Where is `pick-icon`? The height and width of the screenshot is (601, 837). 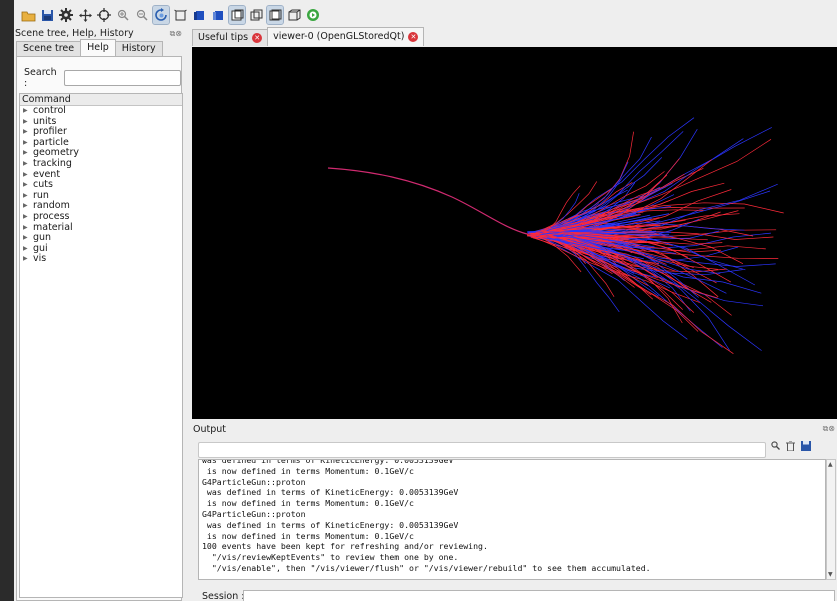
pick-icon is located at coordinates (104, 15).